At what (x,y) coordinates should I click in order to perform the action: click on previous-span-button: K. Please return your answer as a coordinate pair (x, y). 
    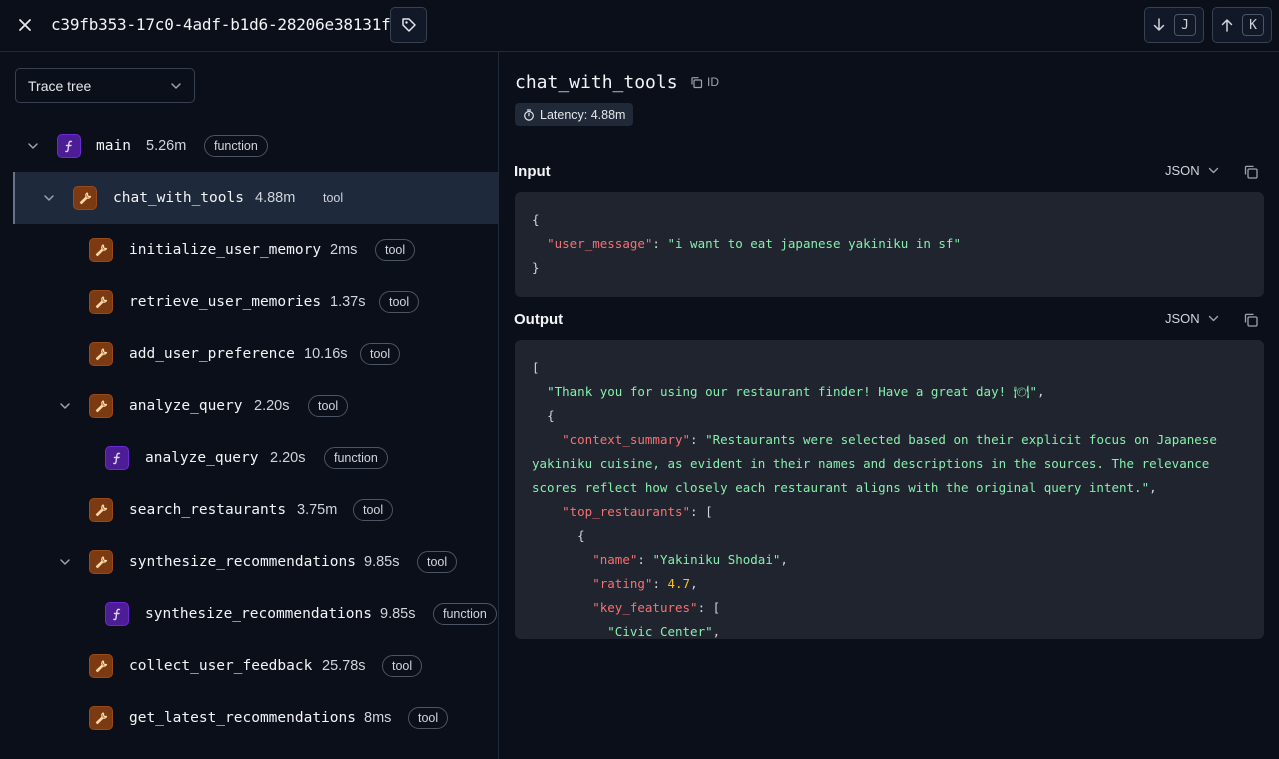
    Looking at the image, I should click on (1242, 25).